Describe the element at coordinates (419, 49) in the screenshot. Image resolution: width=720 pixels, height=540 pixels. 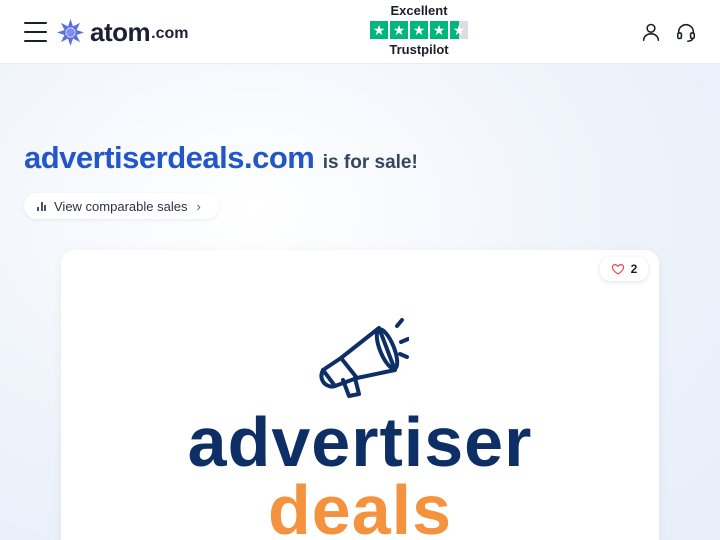
I see `trustpilot-brand: Trustpilot` at that location.